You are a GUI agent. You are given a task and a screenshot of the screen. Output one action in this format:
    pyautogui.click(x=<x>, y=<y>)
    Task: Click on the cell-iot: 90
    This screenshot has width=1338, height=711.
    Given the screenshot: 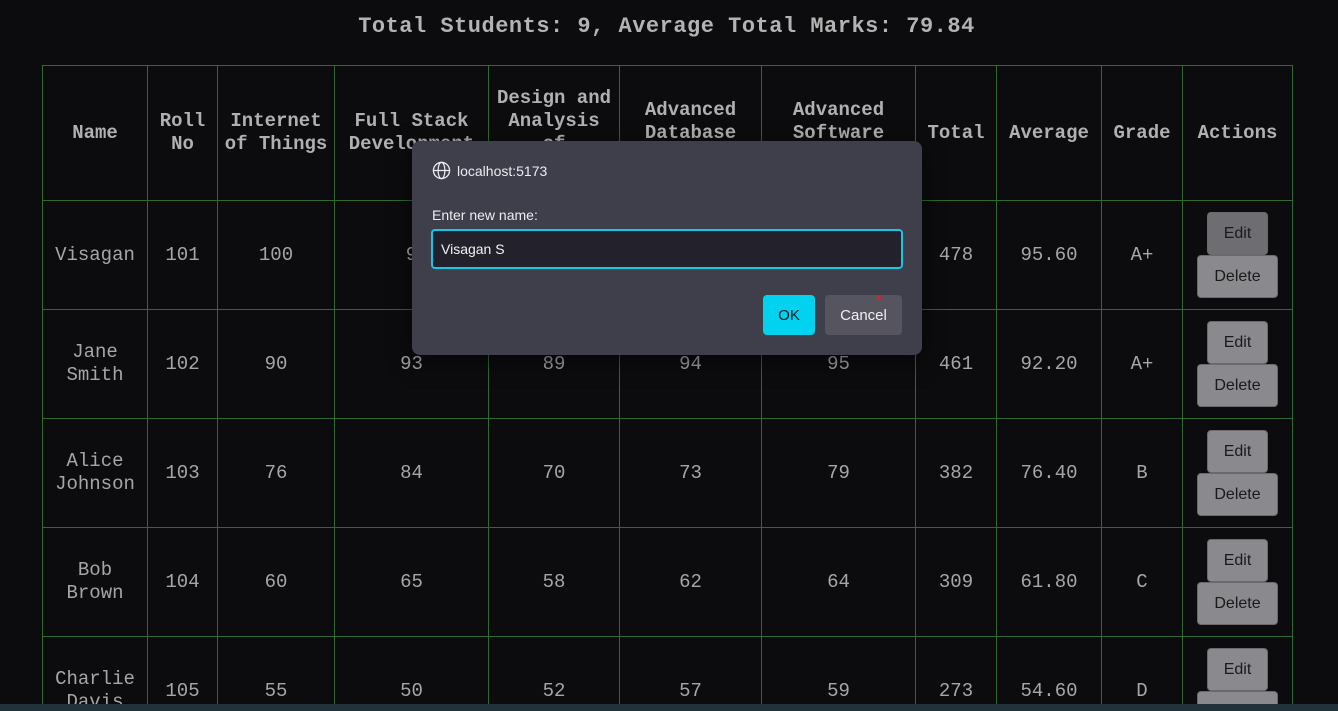 What is the action you would take?
    pyautogui.click(x=276, y=364)
    